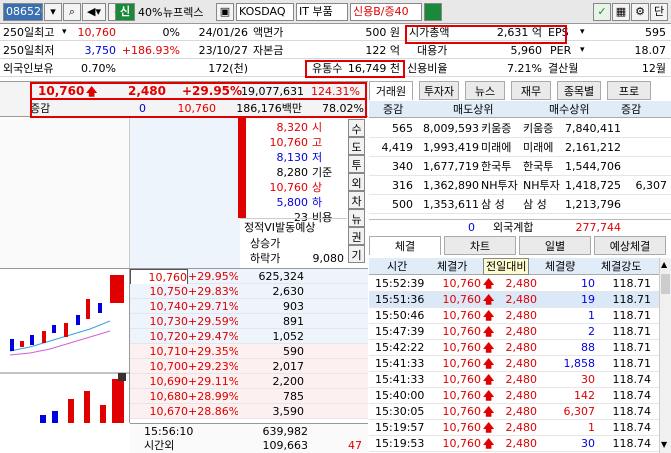 The width and height of the screenshot is (671, 453). Describe the element at coordinates (520, 128) in the screenshot. I see `broker-row: 565 8,009,593 키움증 키움증 7,840,411` at that location.